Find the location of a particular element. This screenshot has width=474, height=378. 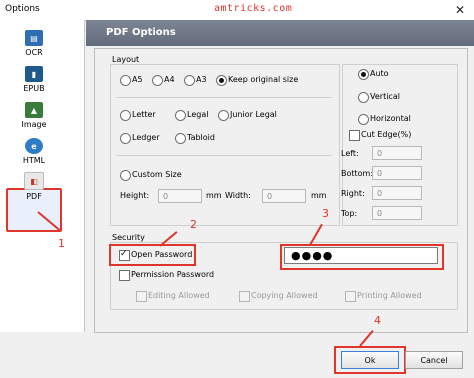

sidebar-item-label: HTML is located at coordinates (34, 160).